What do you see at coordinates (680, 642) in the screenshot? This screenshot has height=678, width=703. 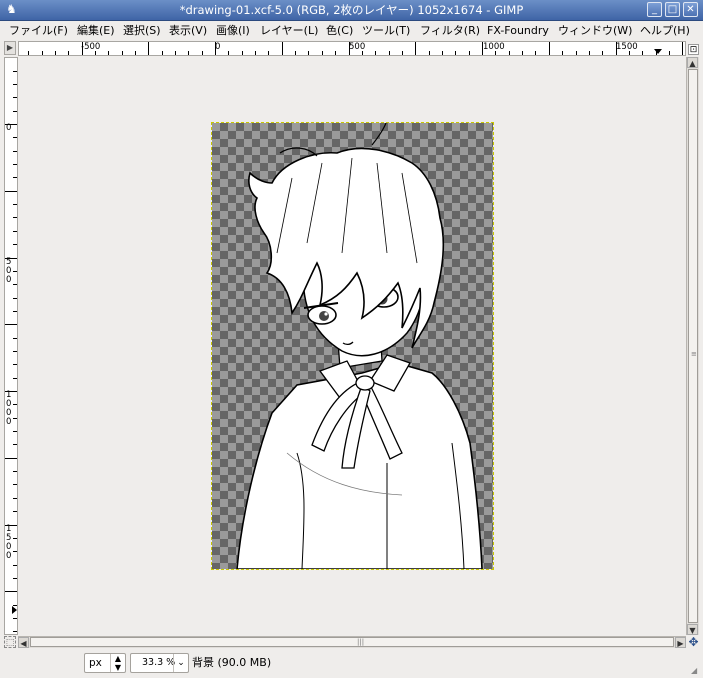 I see `scroll-right-icon: ▶` at bounding box center [680, 642].